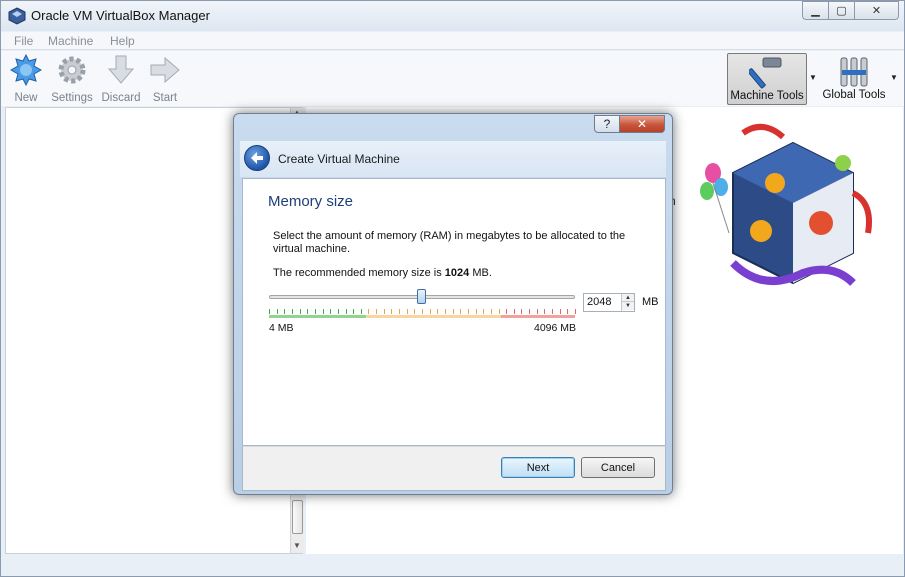 The width and height of the screenshot is (905, 577). I want to click on new-button: New, so click(26, 78).